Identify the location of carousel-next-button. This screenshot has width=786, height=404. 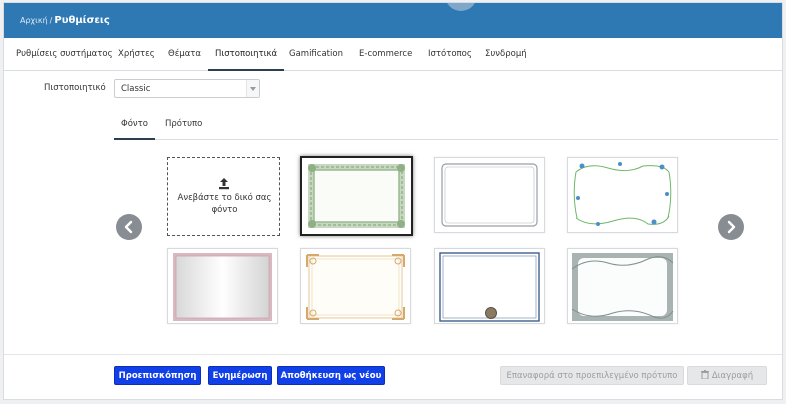
(731, 227).